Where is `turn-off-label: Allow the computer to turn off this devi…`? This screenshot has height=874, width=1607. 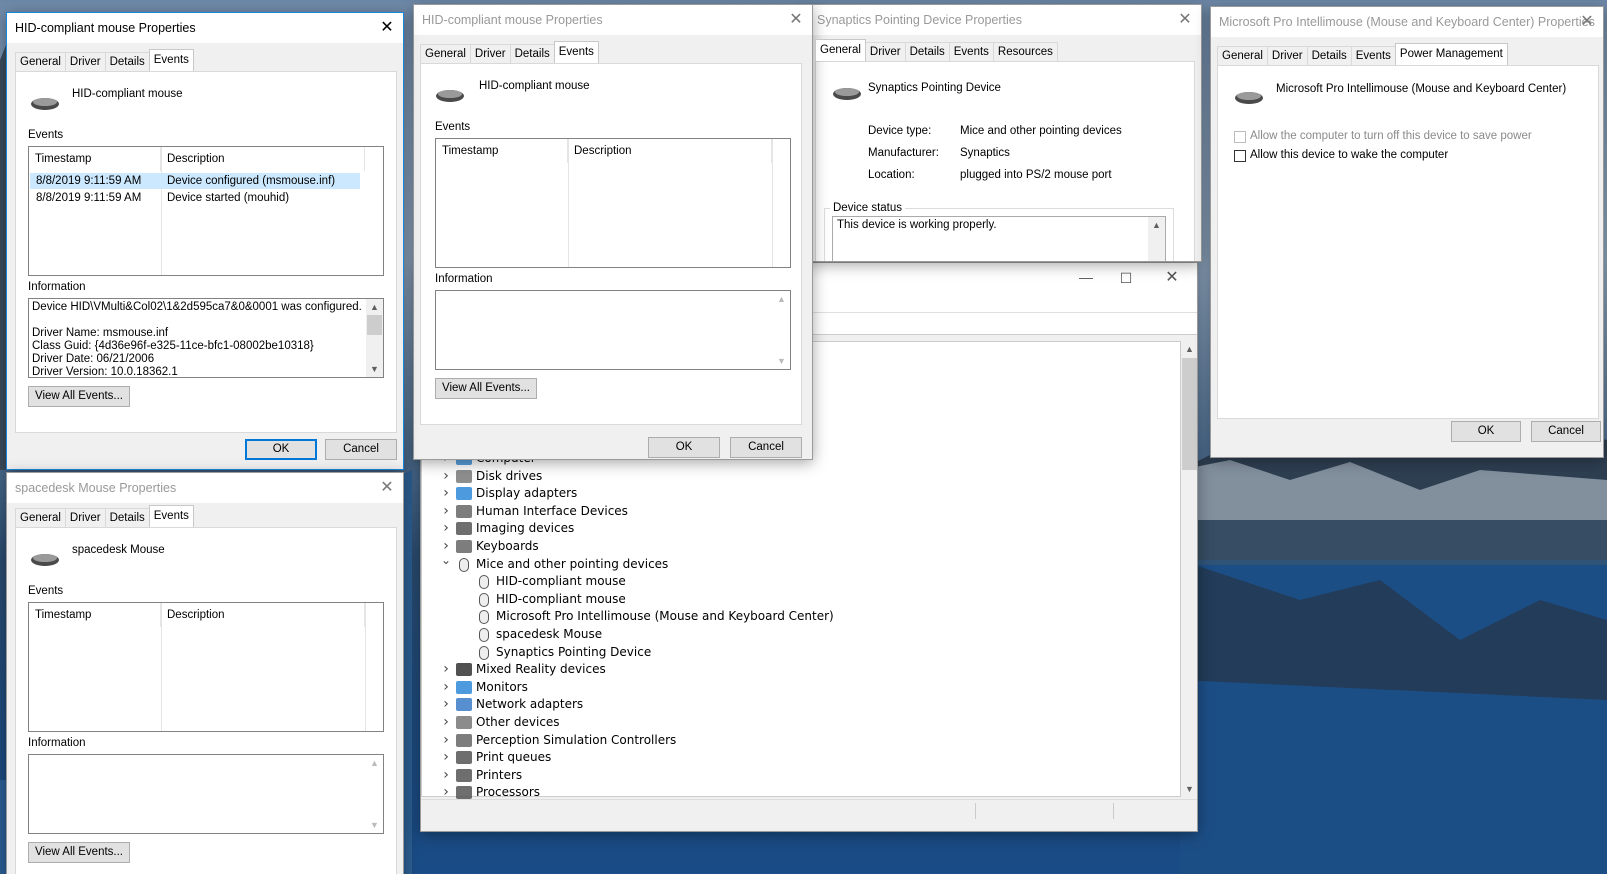
turn-off-label: Allow the computer to turn off this devi… is located at coordinates (1391, 136).